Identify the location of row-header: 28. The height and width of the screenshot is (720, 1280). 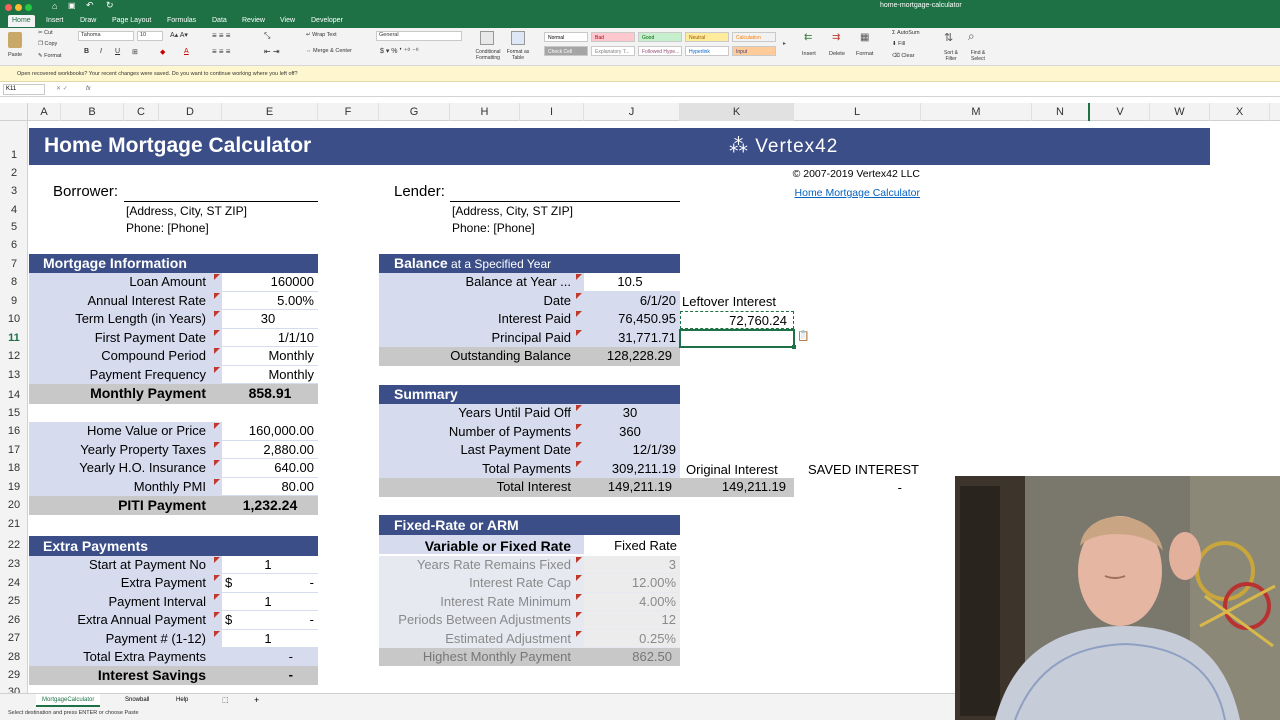
(14, 657).